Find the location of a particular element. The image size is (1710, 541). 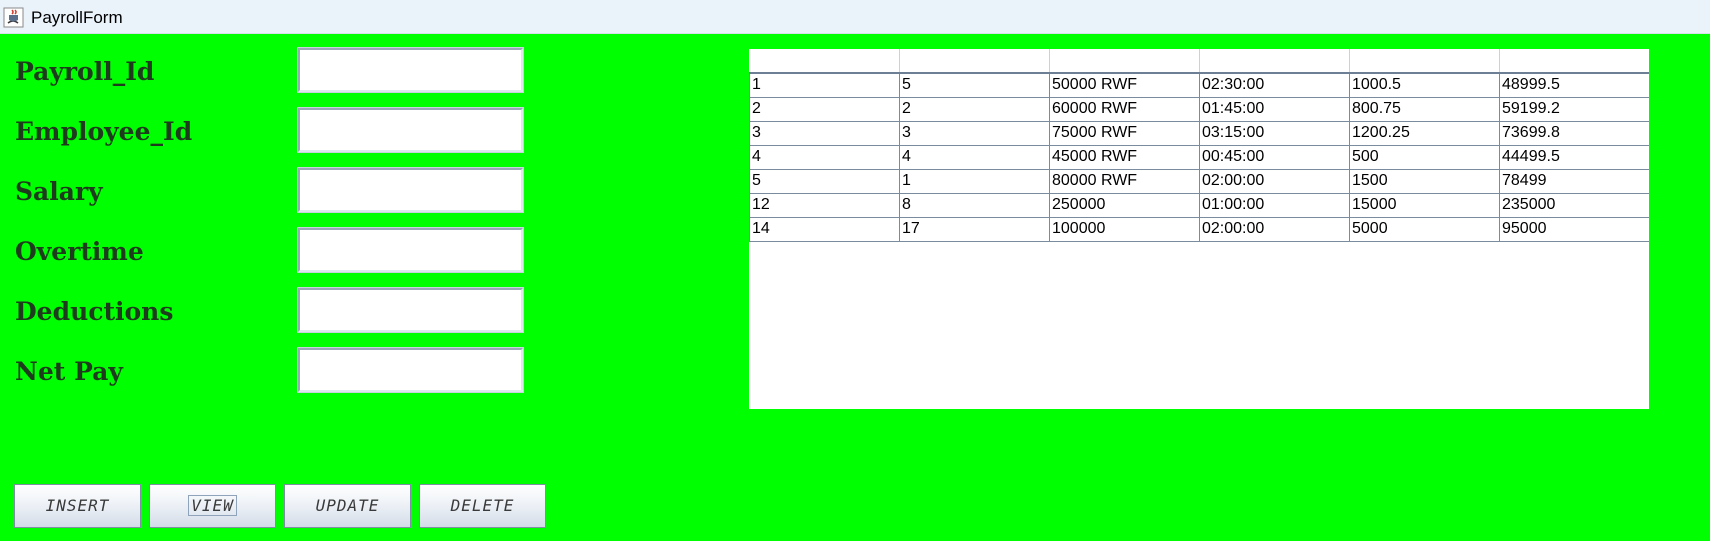

table-cell: 12 is located at coordinates (824, 205).